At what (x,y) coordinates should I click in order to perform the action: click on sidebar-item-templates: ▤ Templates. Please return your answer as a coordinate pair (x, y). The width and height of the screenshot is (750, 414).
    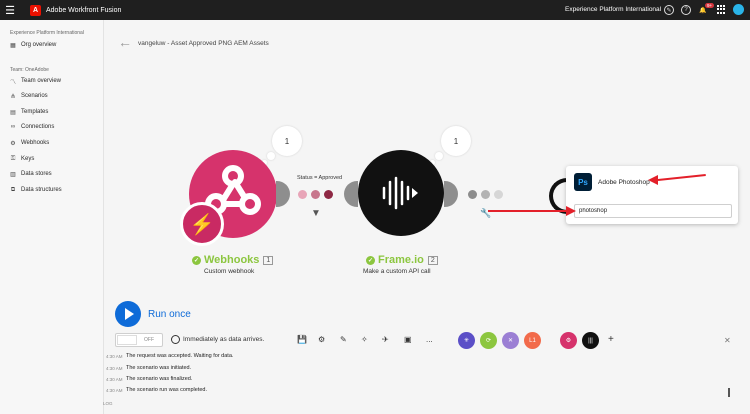
    Looking at the image, I should click on (28, 112).